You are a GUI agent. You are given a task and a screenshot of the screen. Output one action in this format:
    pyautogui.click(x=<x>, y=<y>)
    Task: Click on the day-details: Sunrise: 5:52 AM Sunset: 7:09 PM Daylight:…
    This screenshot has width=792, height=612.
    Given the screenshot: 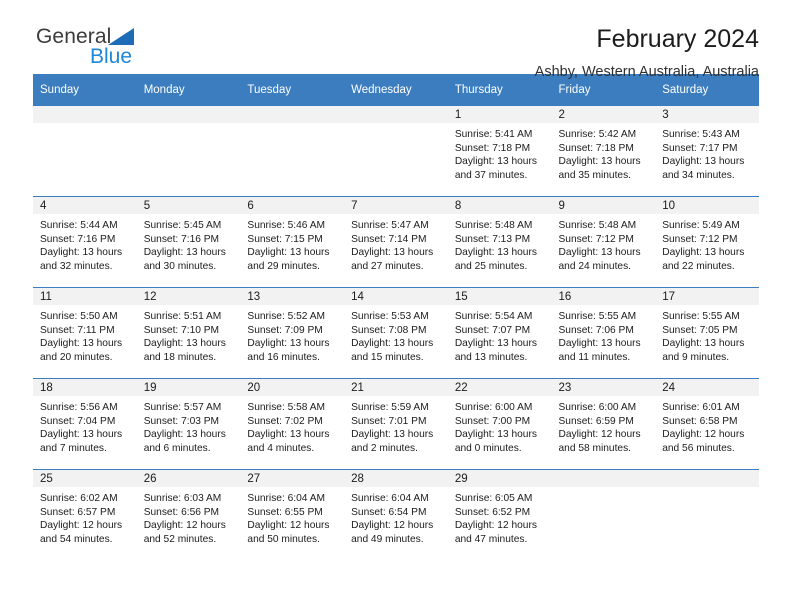 What is the action you would take?
    pyautogui.click(x=292, y=334)
    